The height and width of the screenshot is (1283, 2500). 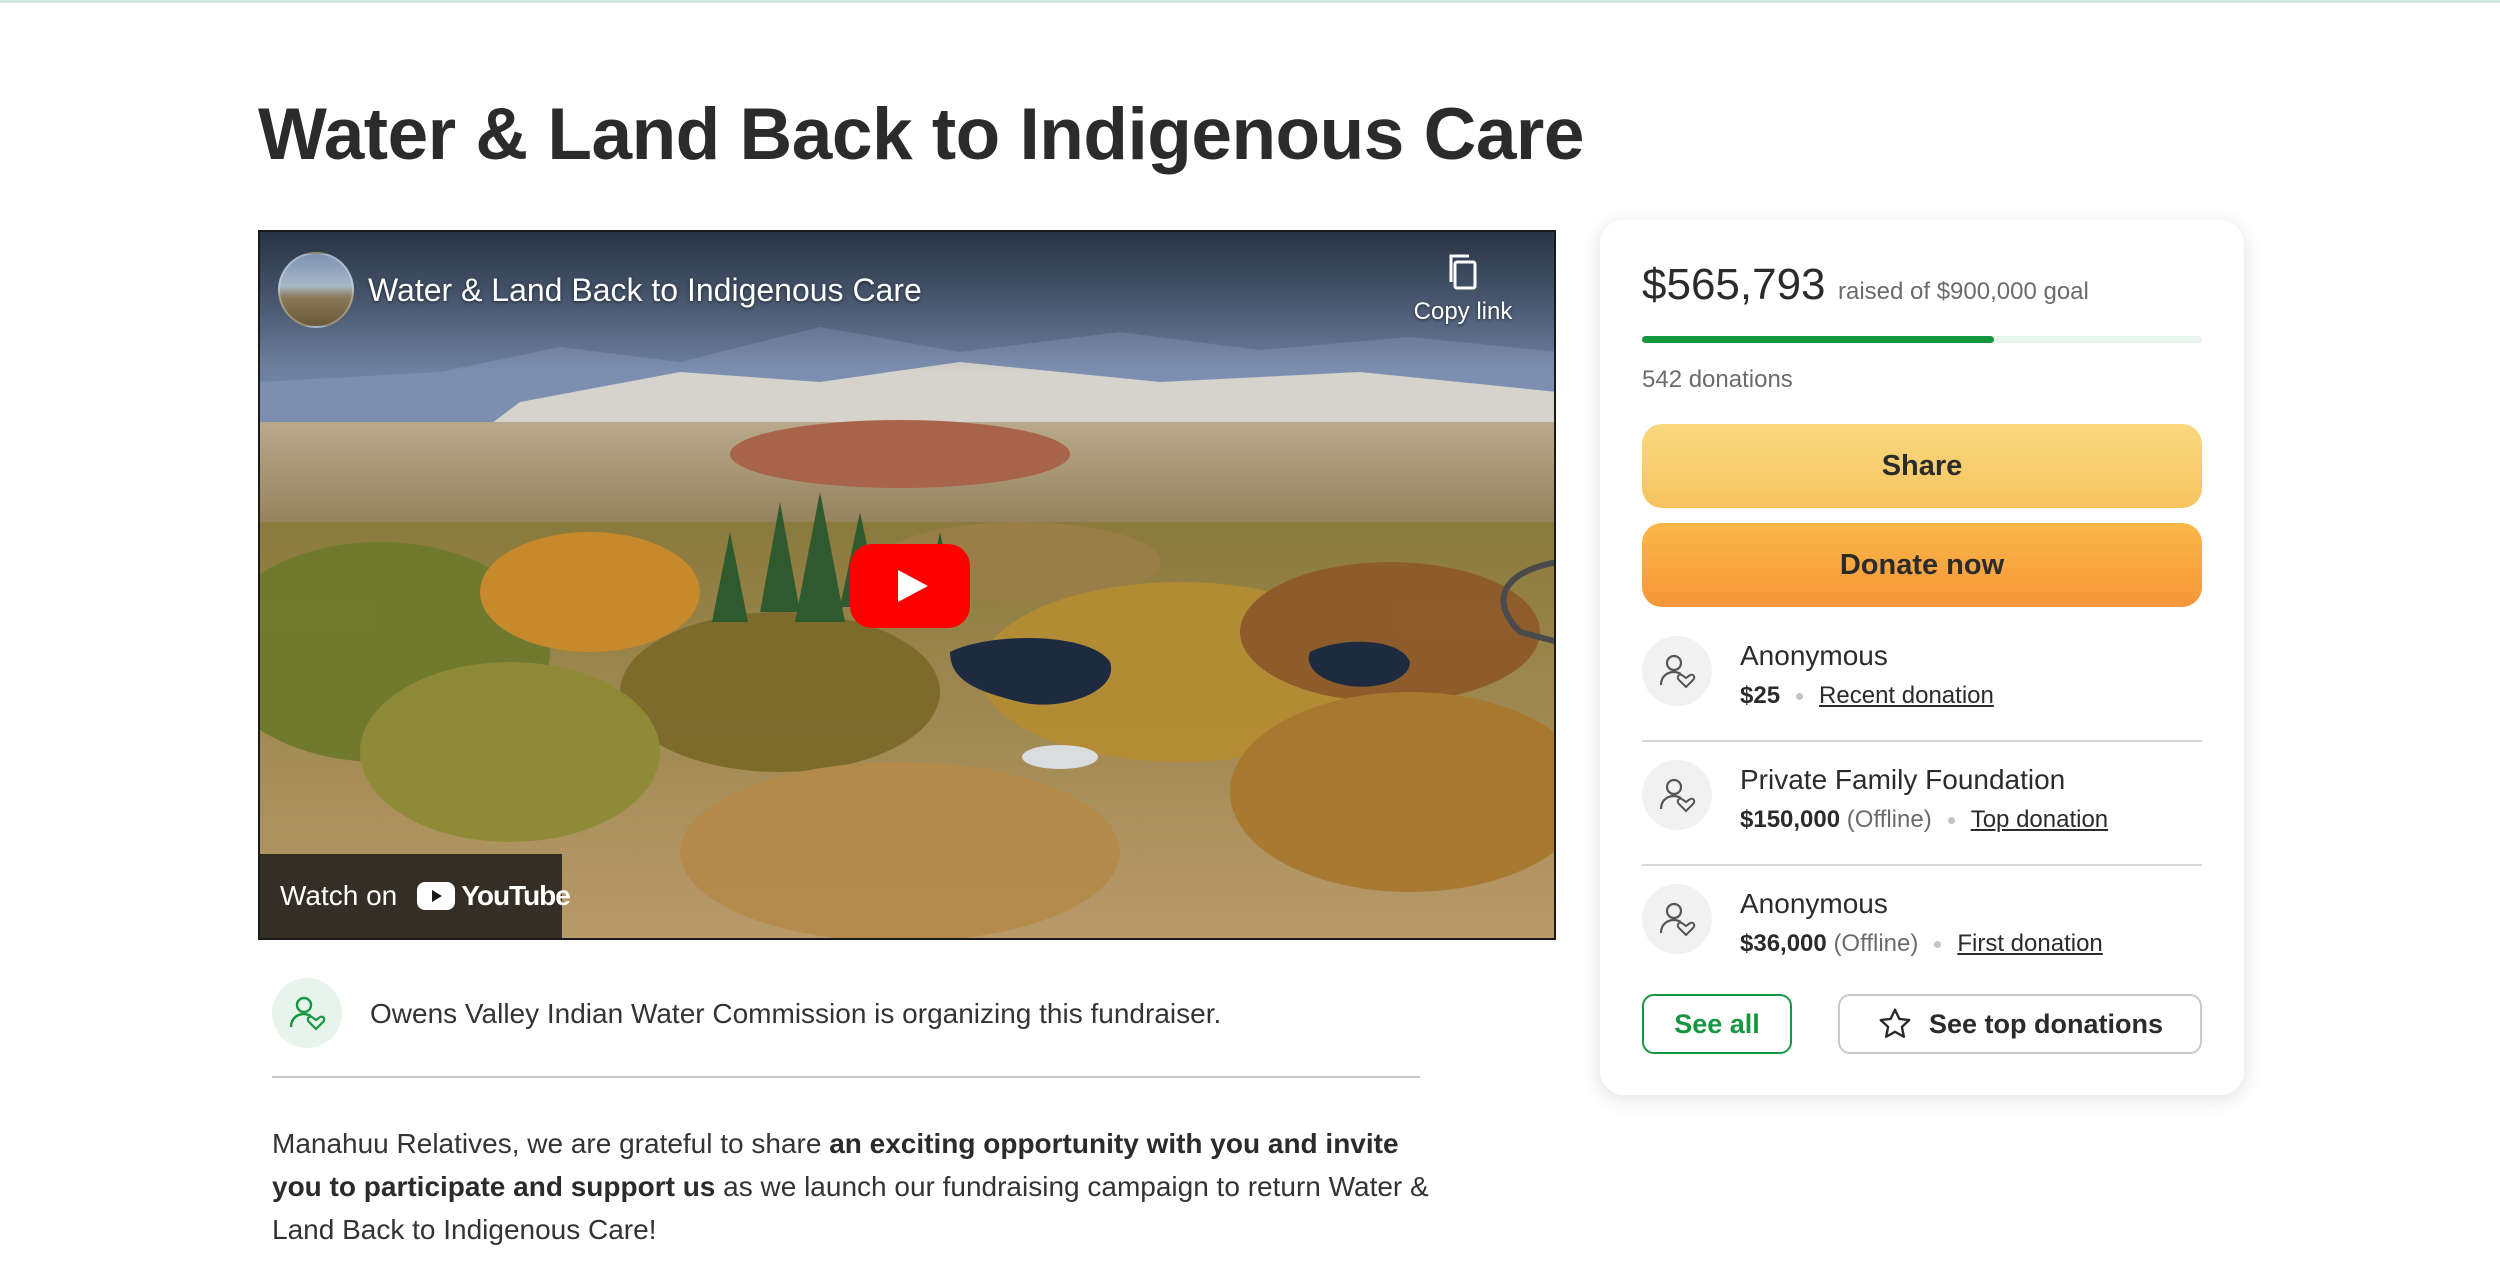 I want to click on organizer-avatar, so click(x=307, y=1013).